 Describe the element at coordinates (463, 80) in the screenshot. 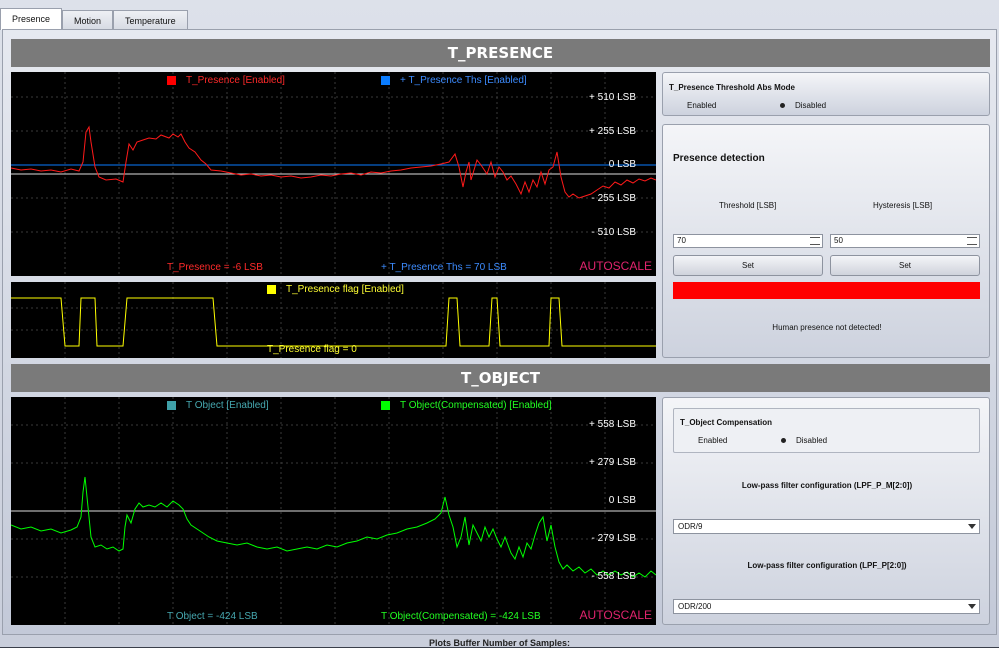

I see `legend-label: + T_Presence Ths [Enabled]` at that location.